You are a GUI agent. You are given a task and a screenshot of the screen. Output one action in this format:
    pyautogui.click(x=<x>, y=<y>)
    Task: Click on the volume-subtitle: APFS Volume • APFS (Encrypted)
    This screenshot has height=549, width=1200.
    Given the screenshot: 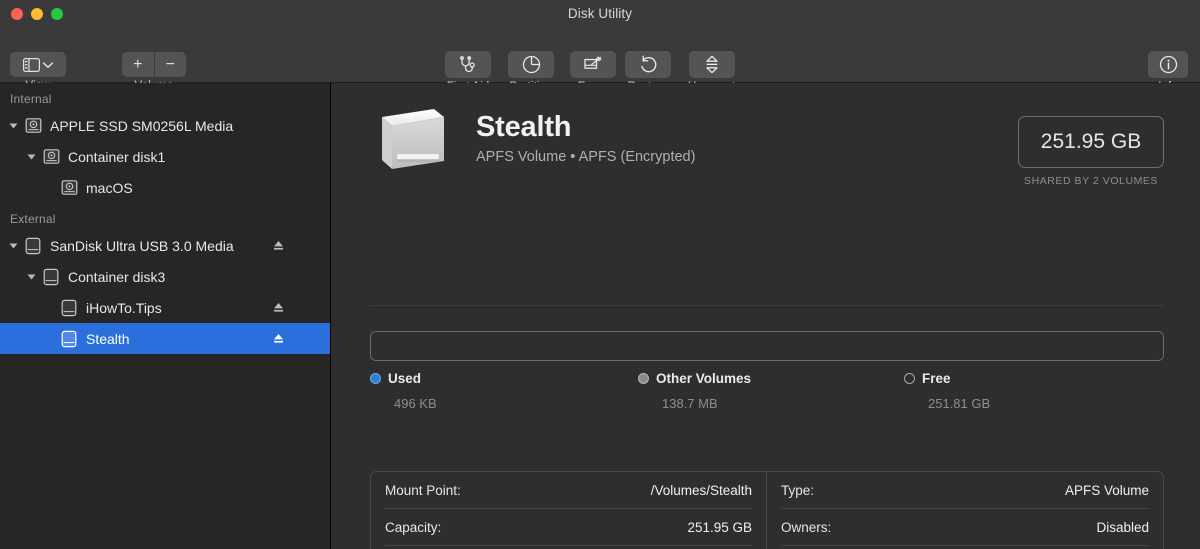 What is the action you would take?
    pyautogui.click(x=586, y=157)
    